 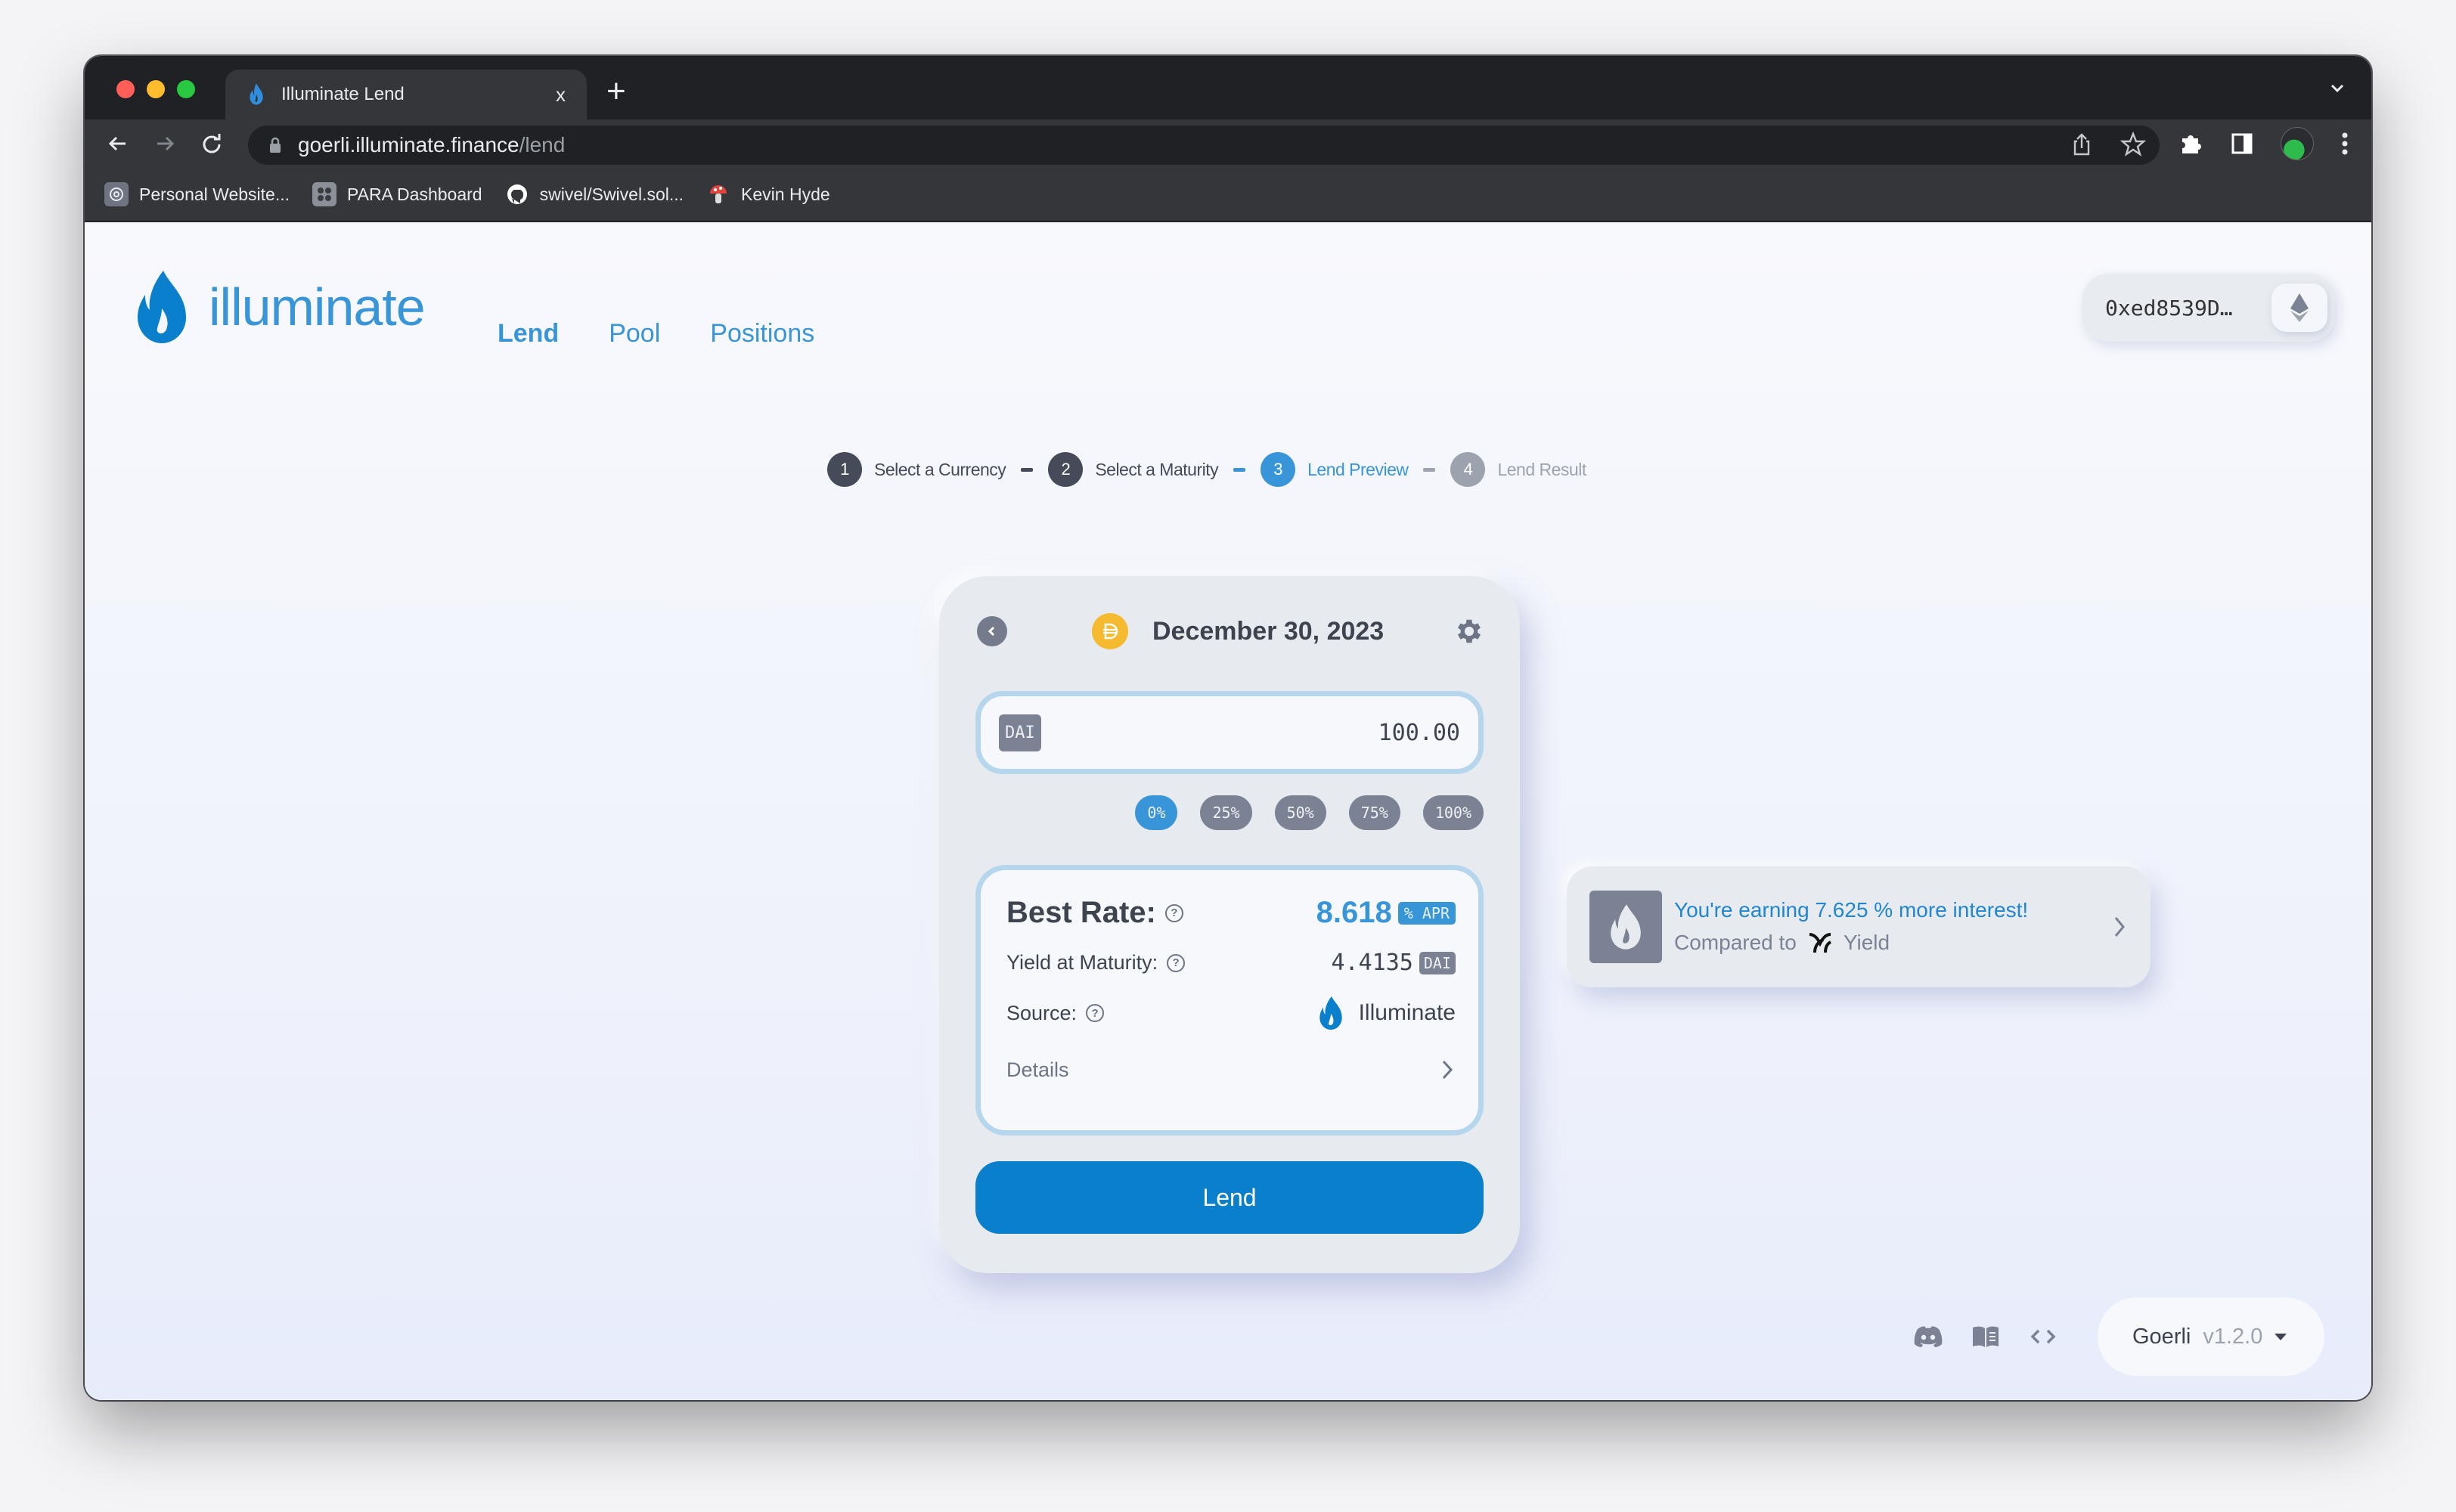 I want to click on step-label: Lend Preview, so click(x=1358, y=469).